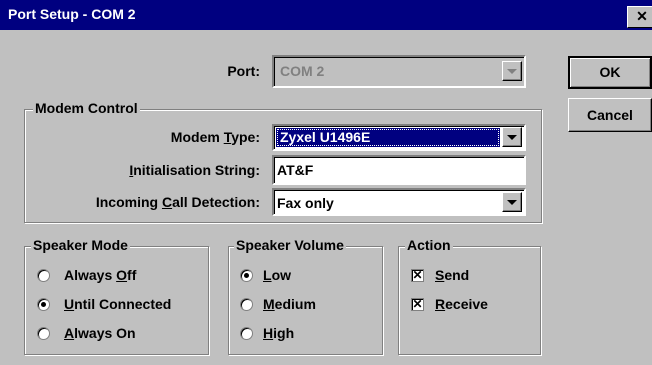  I want to click on radio-label: Low, so click(277, 275).